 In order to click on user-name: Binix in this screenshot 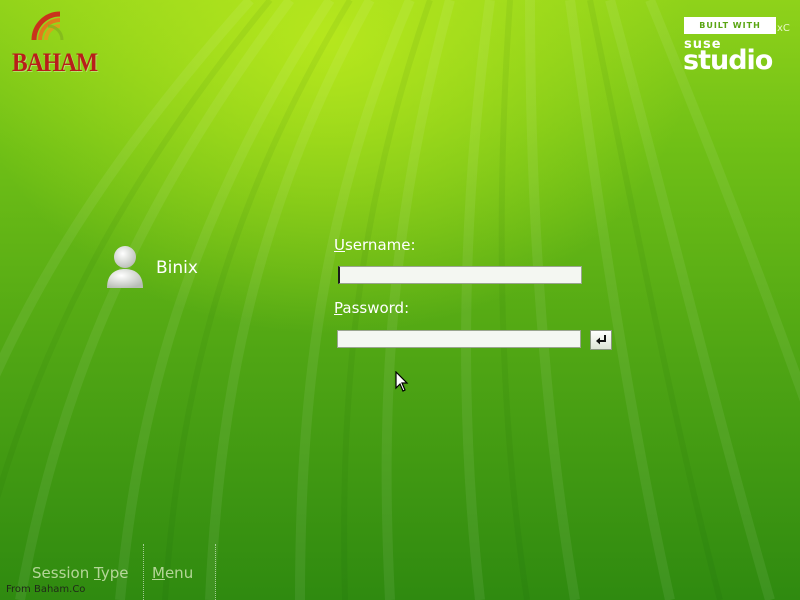, I will do `click(177, 268)`.